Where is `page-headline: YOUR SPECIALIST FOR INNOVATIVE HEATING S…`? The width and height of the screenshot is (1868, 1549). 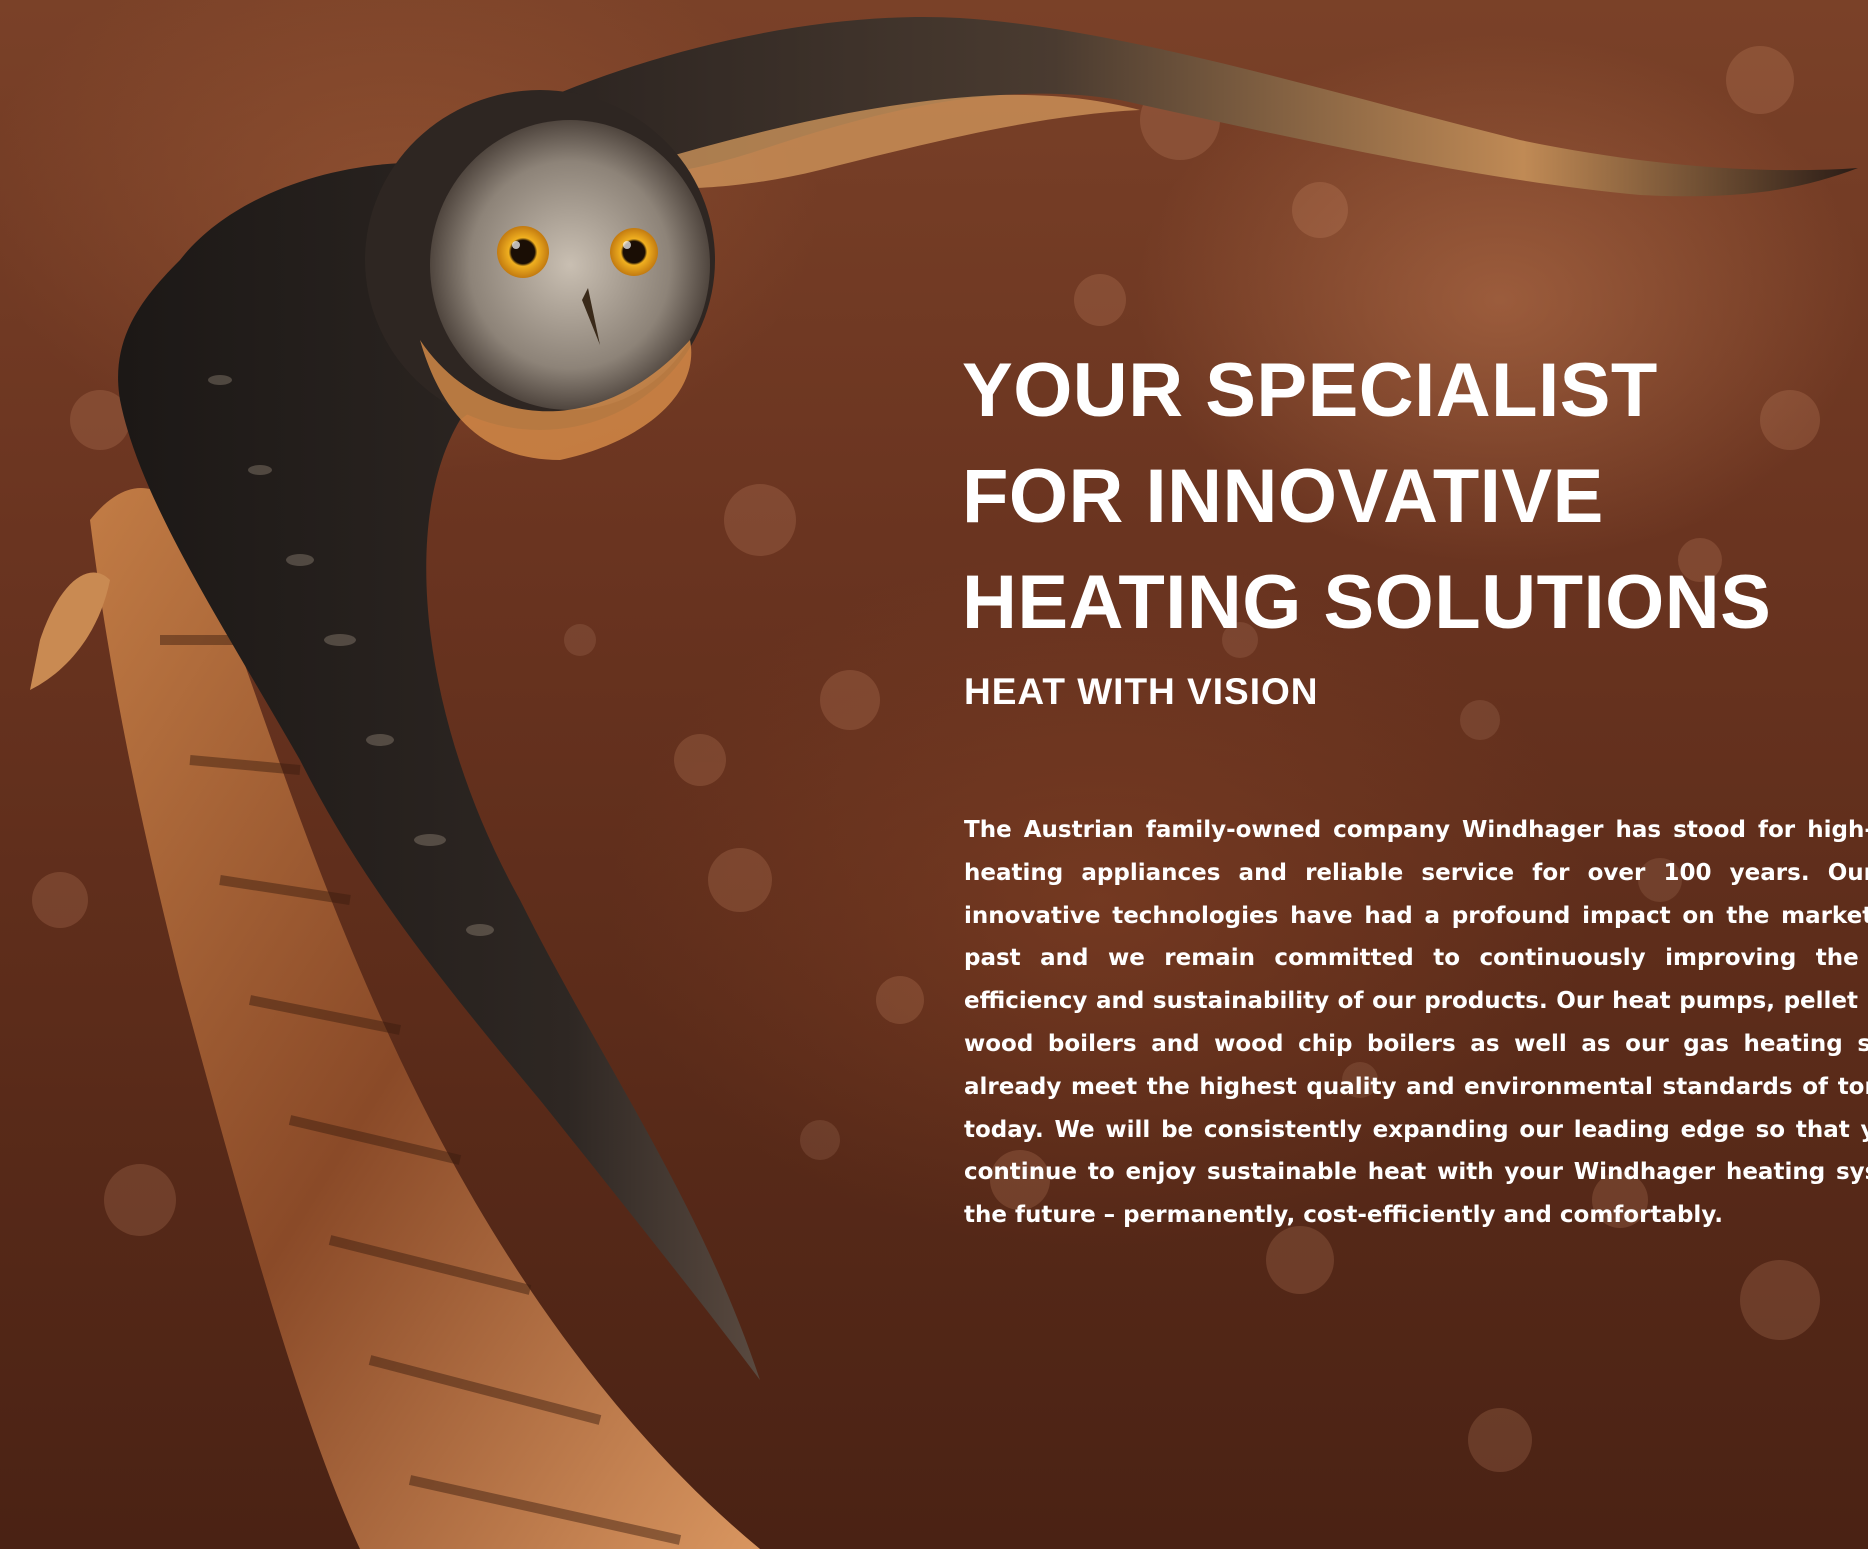 page-headline: YOUR SPECIALIST FOR INNOVATIVE HEATING S… is located at coordinates (1415, 497).